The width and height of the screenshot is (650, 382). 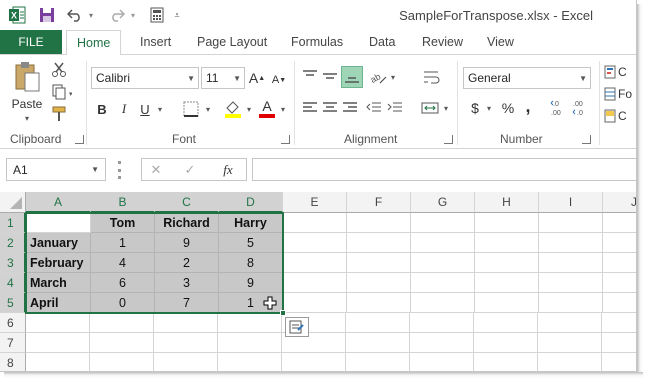 What do you see at coordinates (620, 72) in the screenshot?
I see `conditional-formatting-button: C` at bounding box center [620, 72].